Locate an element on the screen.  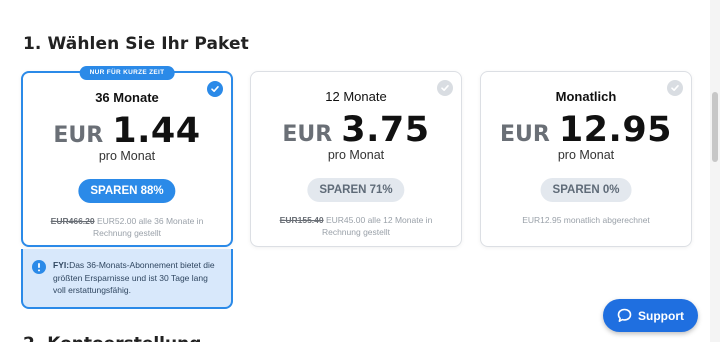
savings-badge: SPAREN 71% is located at coordinates (356, 190).